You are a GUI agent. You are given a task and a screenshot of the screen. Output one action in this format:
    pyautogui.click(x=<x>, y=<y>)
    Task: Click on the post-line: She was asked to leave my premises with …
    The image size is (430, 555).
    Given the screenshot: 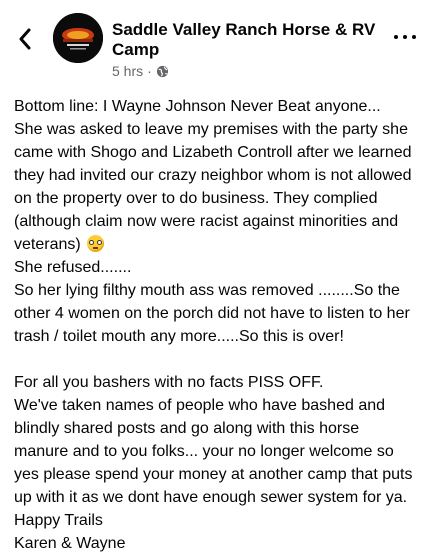 What is the action you would take?
    pyautogui.click(x=211, y=129)
    